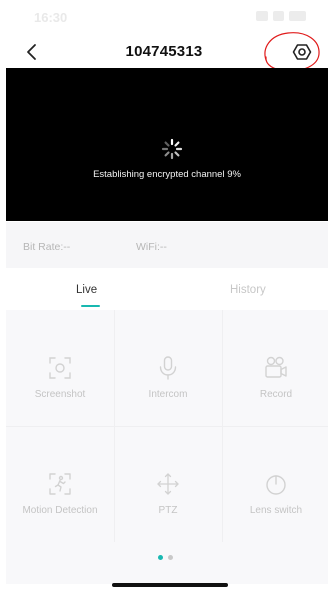  What do you see at coordinates (172, 149) in the screenshot?
I see `spinner-icon` at bounding box center [172, 149].